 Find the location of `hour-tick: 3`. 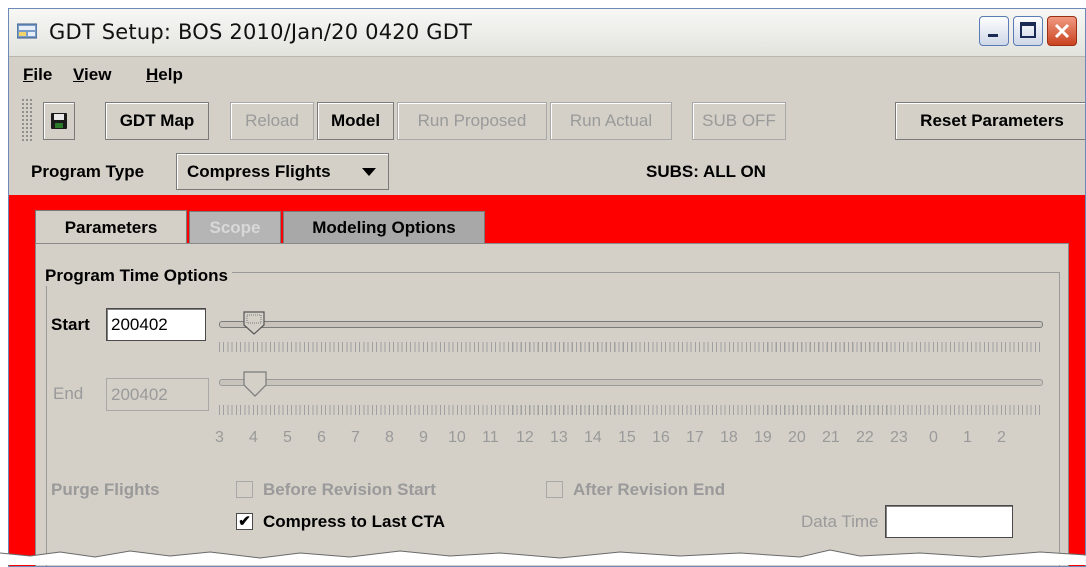

hour-tick: 3 is located at coordinates (219, 437).